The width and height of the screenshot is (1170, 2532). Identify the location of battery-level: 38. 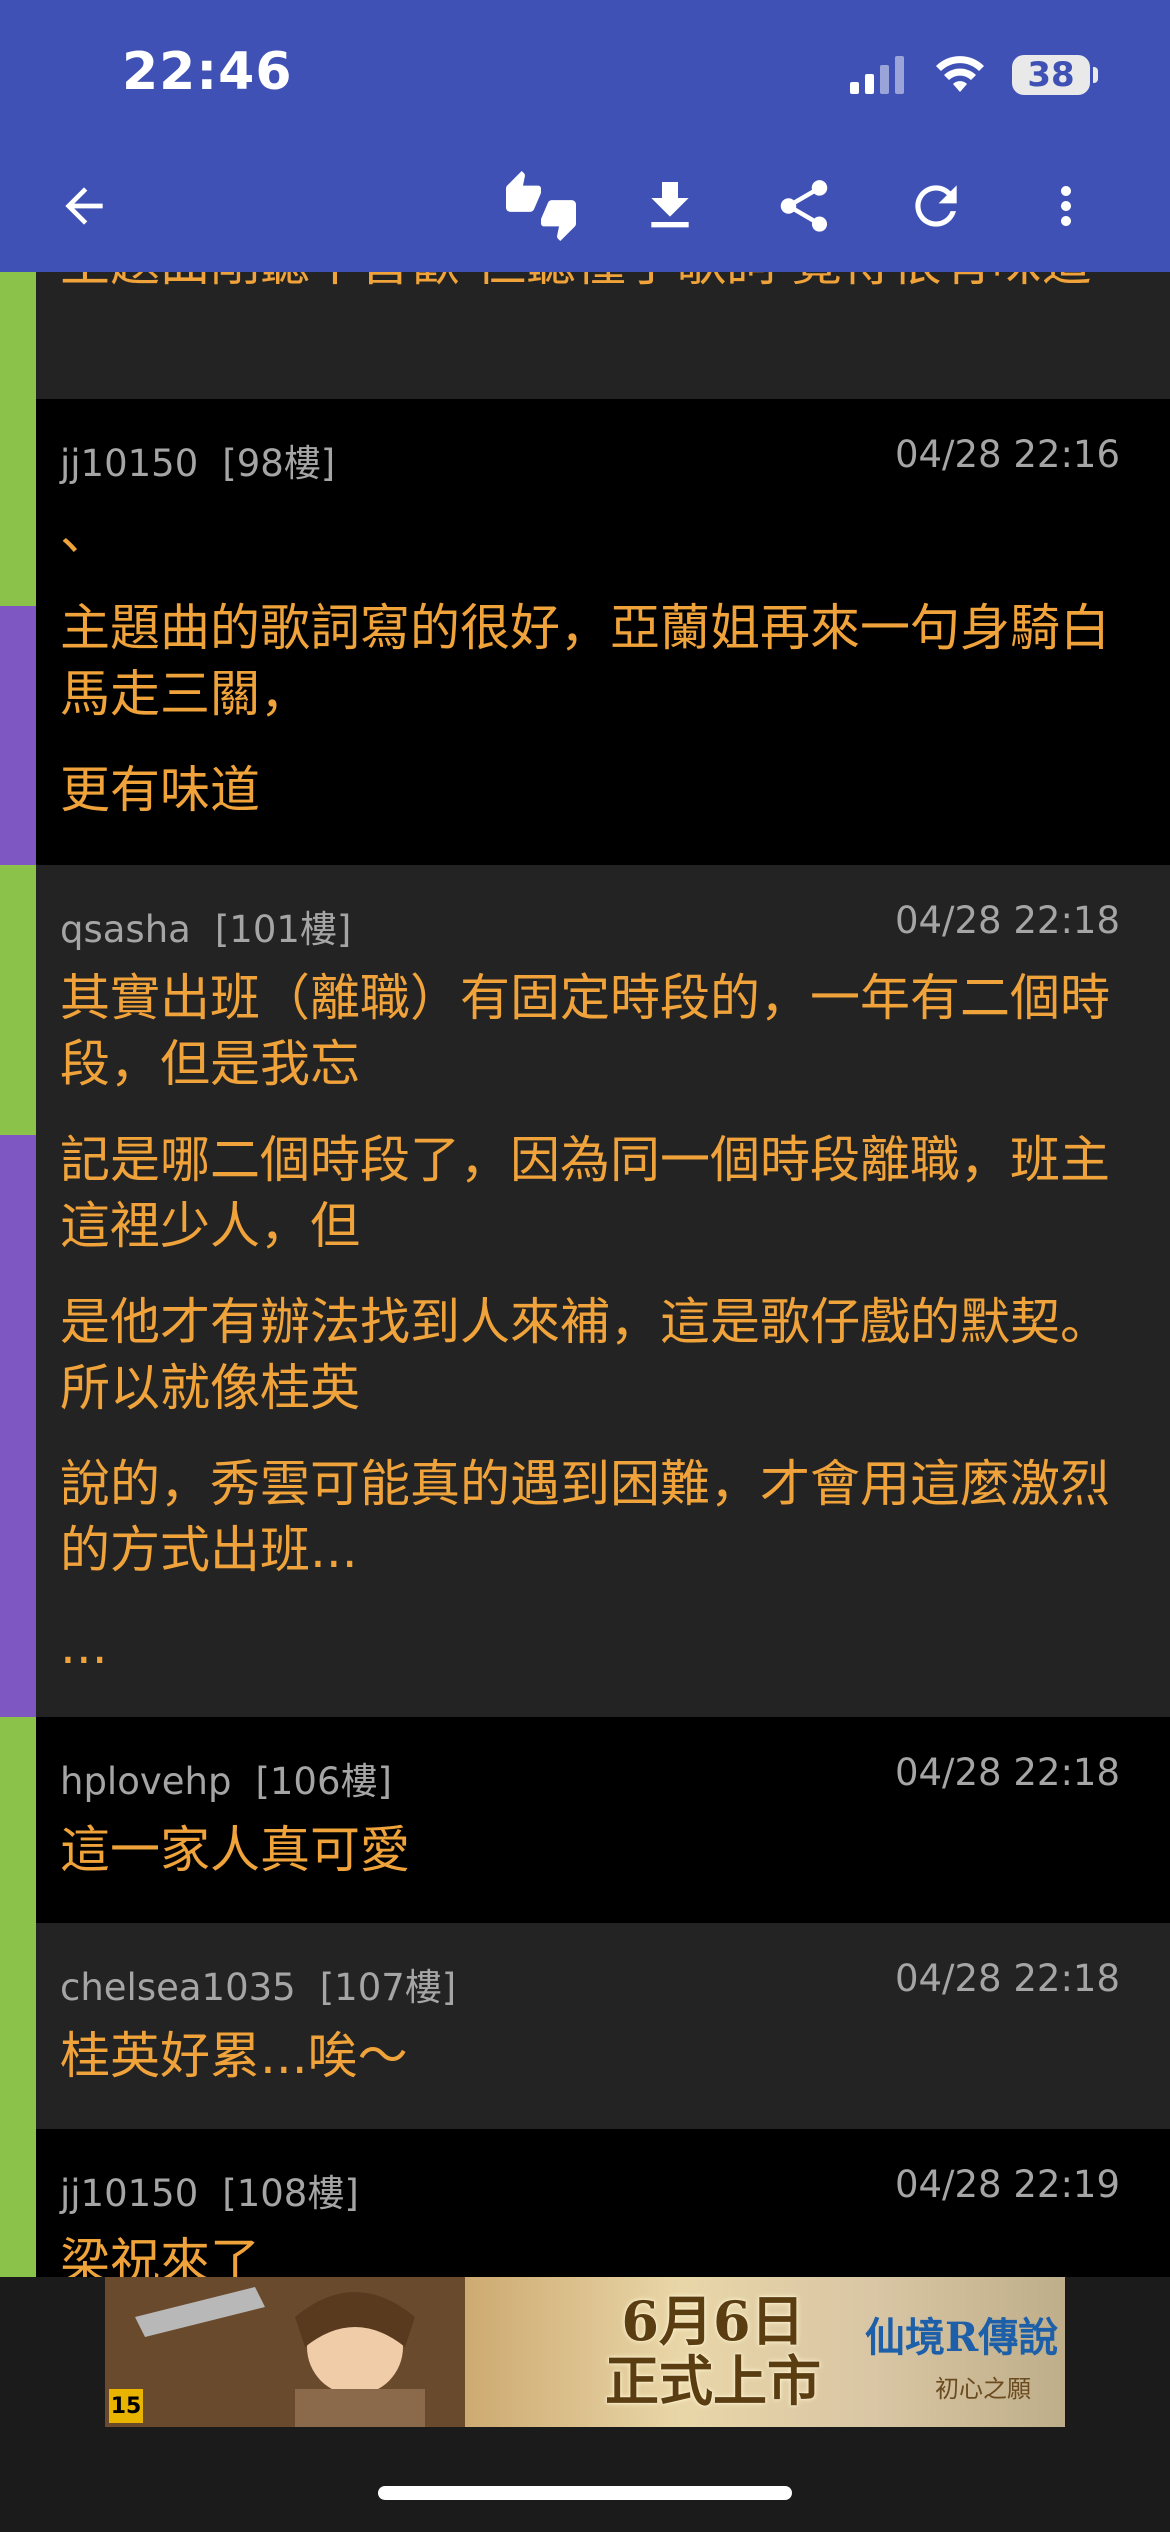
(1051, 75).